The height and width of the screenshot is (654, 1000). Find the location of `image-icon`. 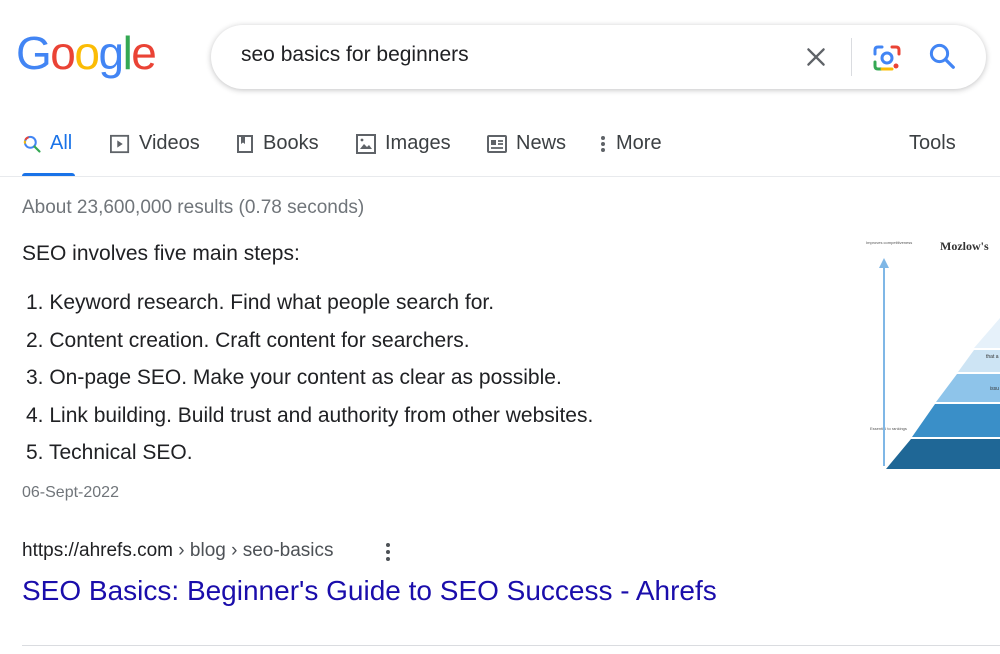

image-icon is located at coordinates (366, 143).